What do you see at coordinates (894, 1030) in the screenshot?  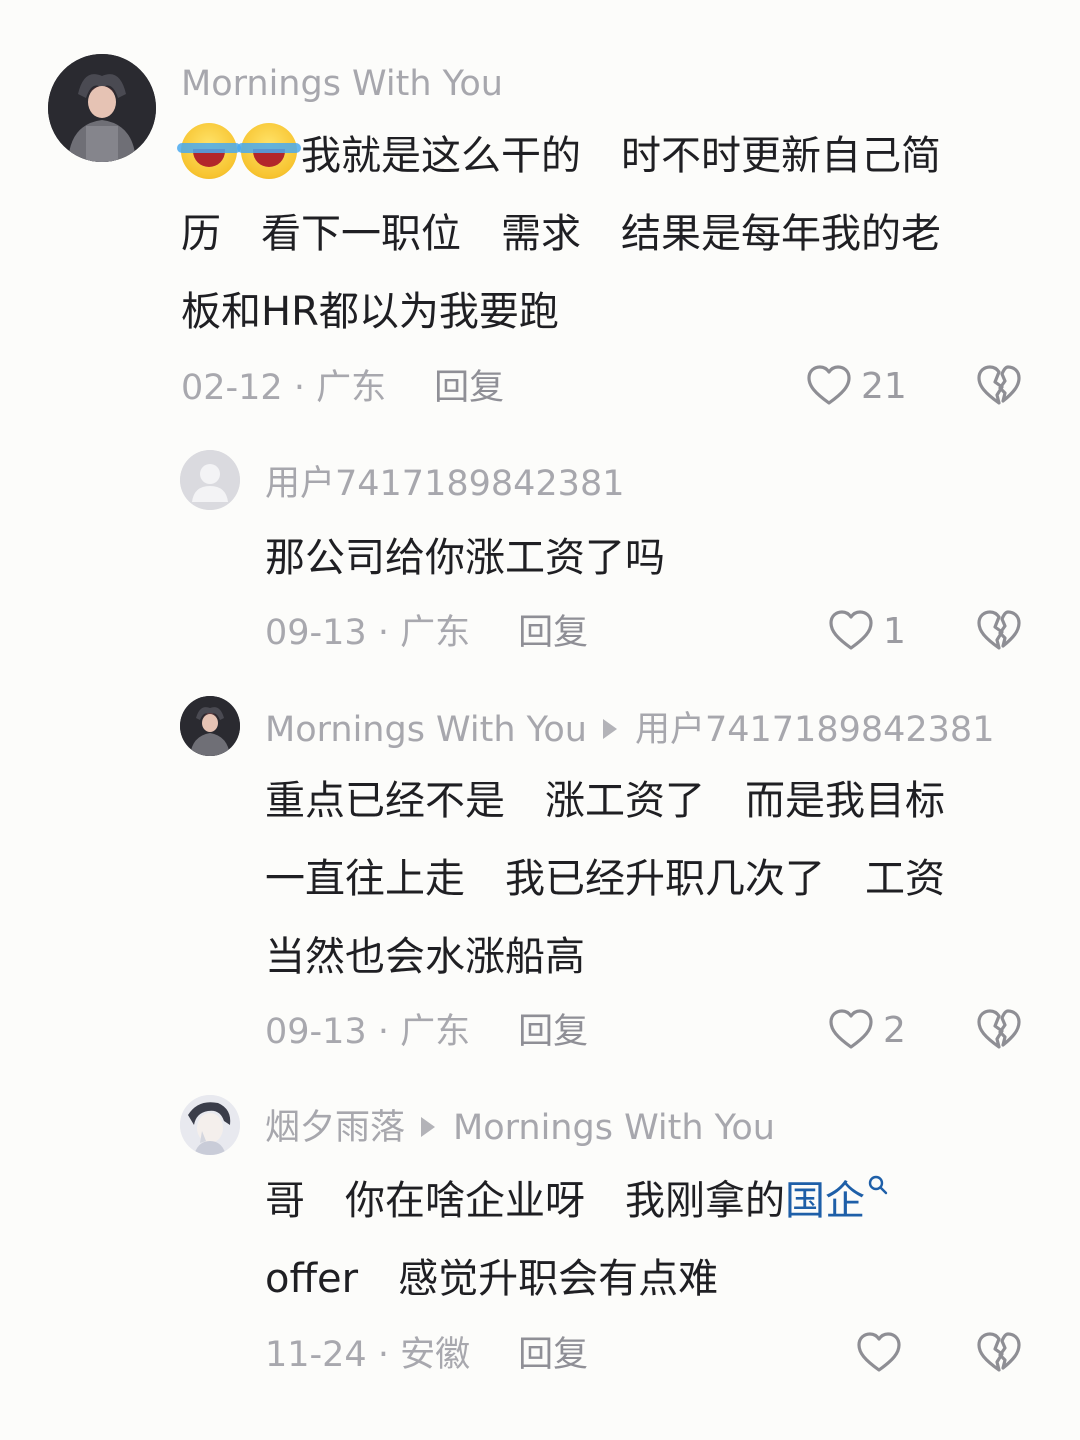 I see `like-count: 2` at bounding box center [894, 1030].